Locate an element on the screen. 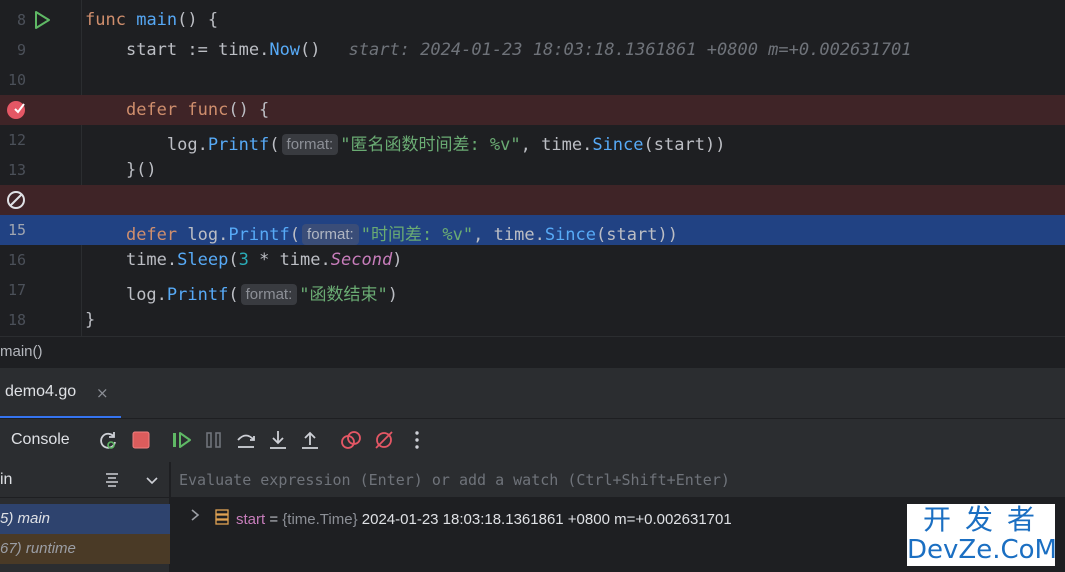  breakpoint-muted-icon is located at coordinates (16, 200).